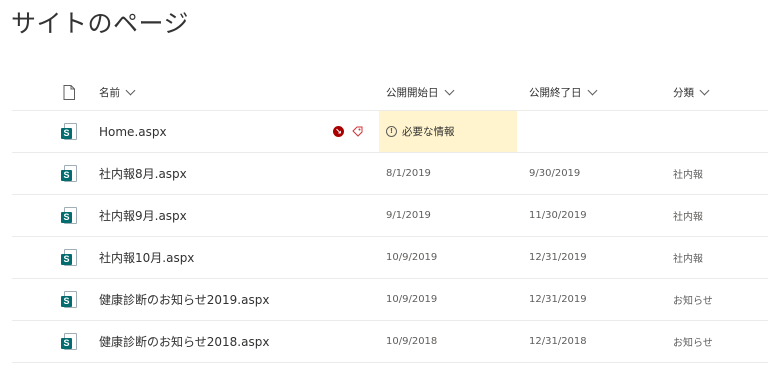 The width and height of the screenshot is (768, 381). What do you see at coordinates (338, 131) in the screenshot?
I see `alert-icon: ↘` at bounding box center [338, 131].